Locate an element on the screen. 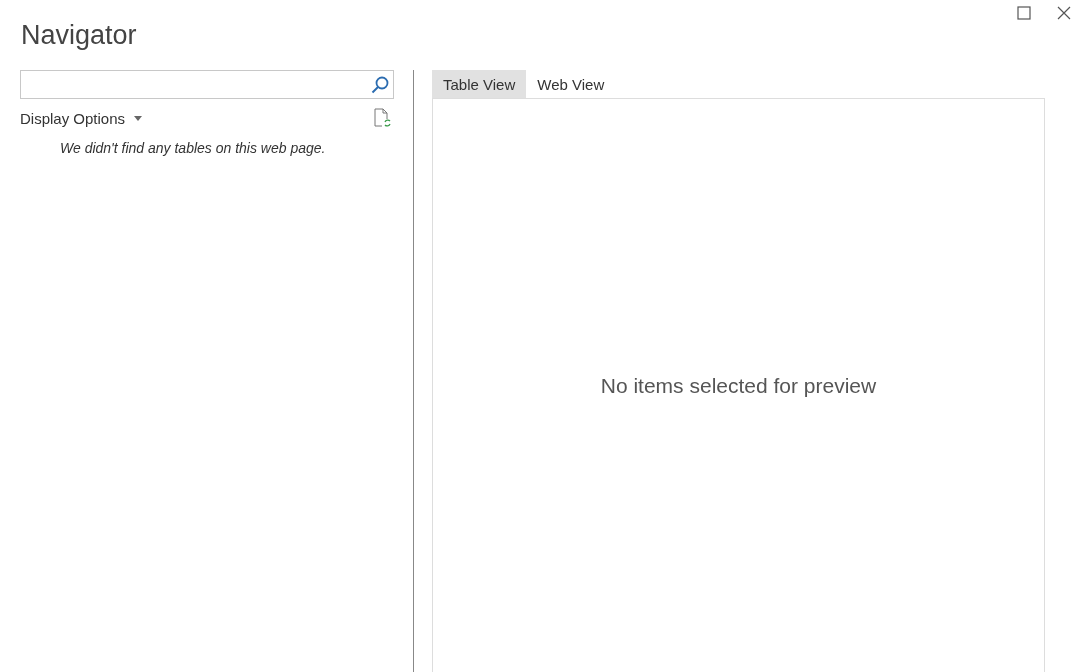 The height and width of the screenshot is (672, 1079). empty-message: We didn't find any tables on this web page. is located at coordinates (193, 148).